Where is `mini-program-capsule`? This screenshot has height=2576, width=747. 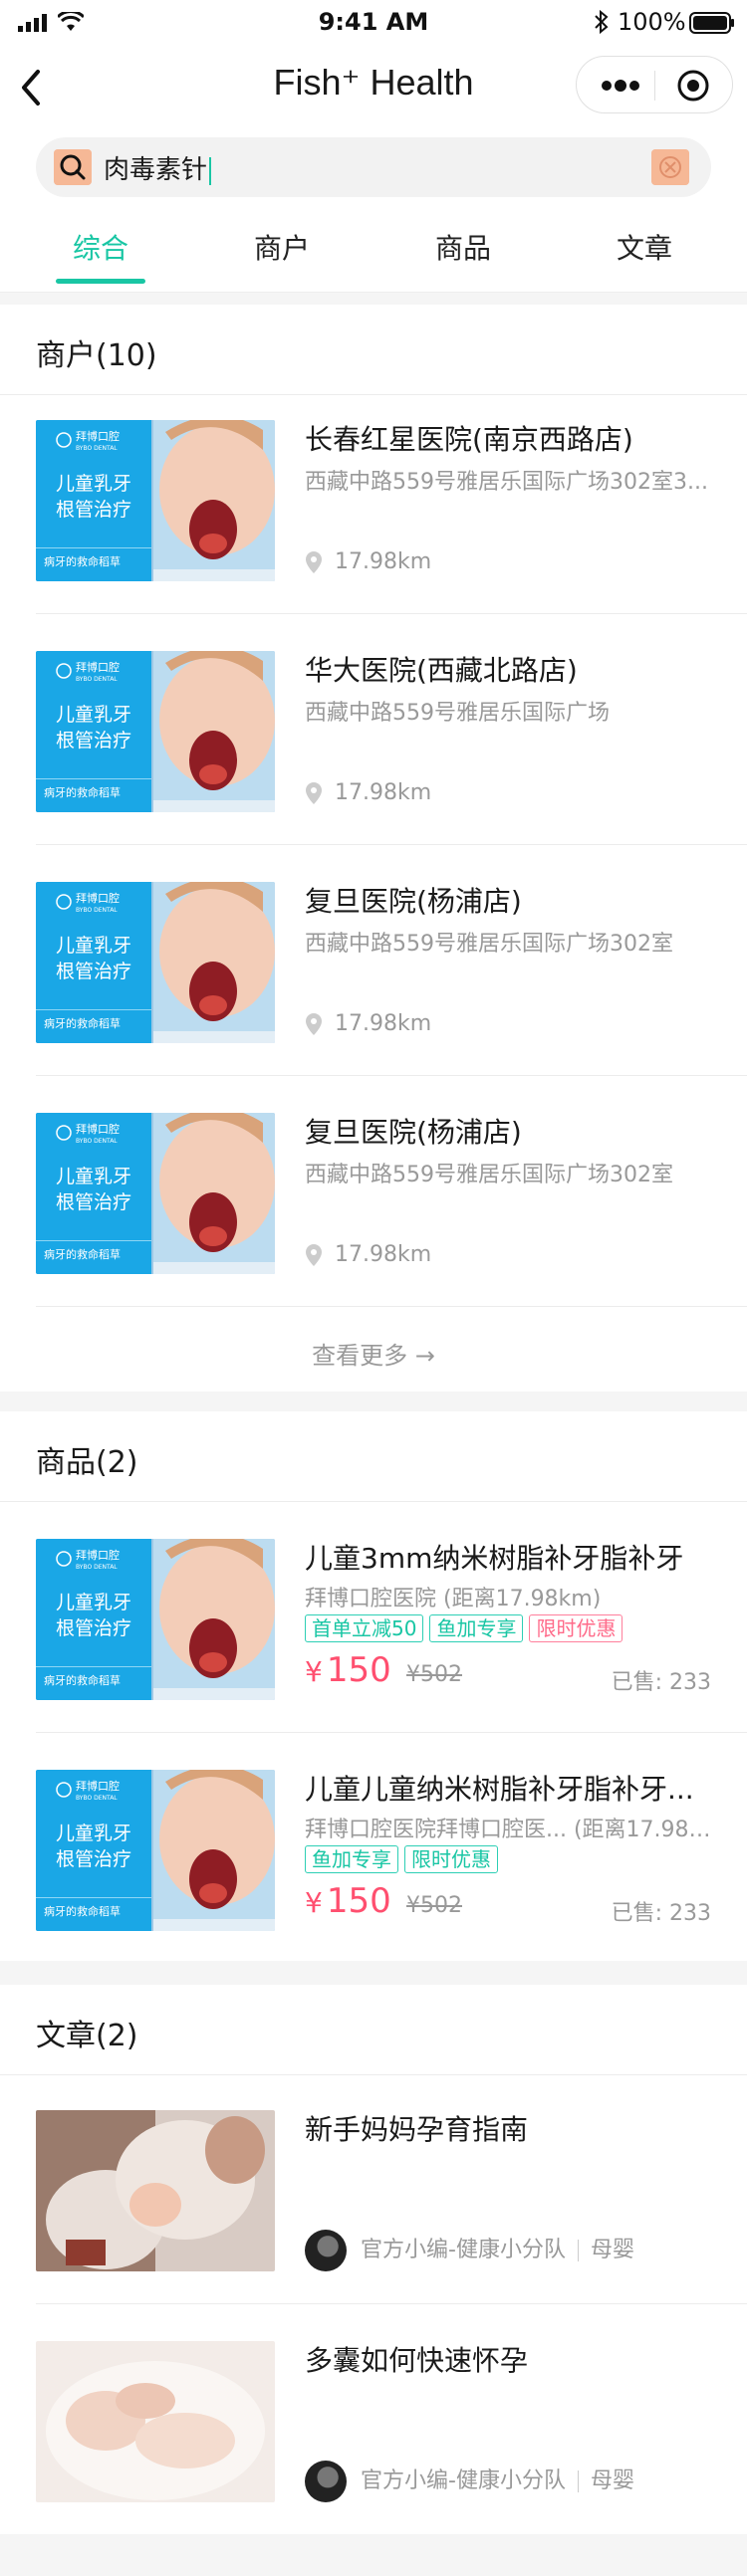 mini-program-capsule is located at coordinates (654, 84).